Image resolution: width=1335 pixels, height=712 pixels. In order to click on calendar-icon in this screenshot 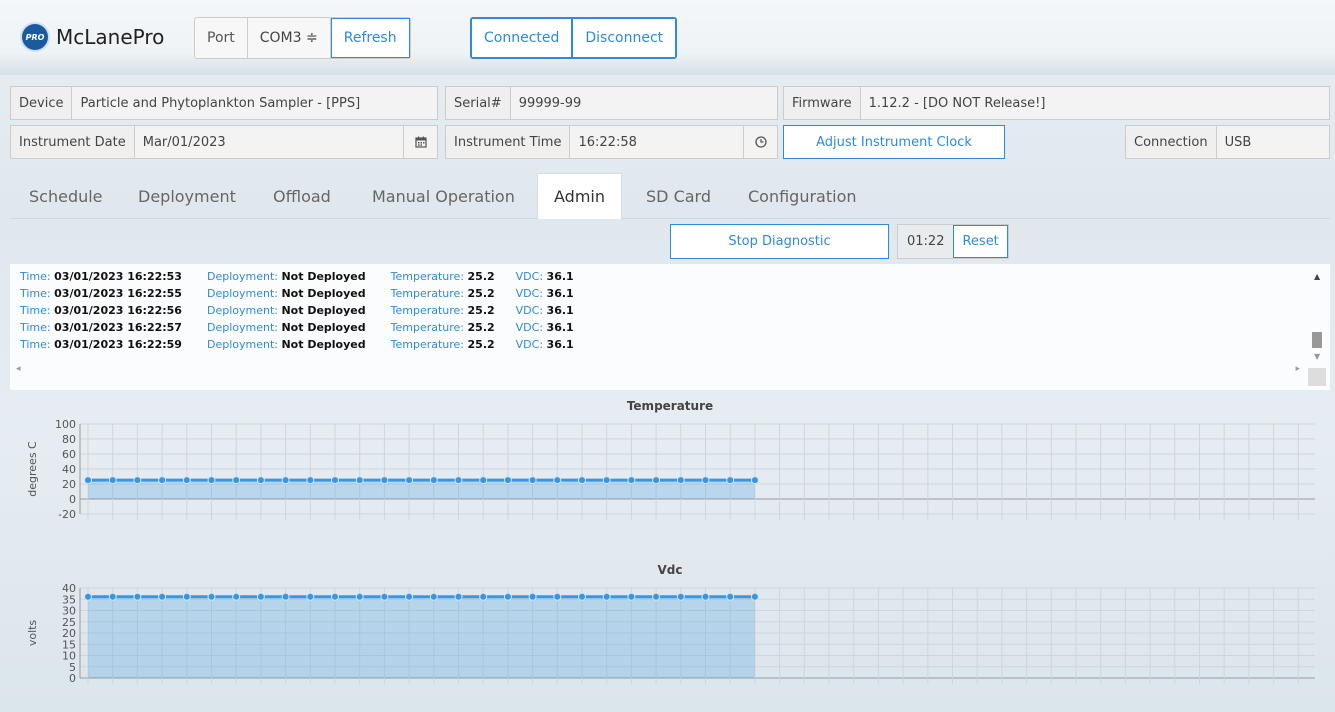, I will do `click(420, 142)`.